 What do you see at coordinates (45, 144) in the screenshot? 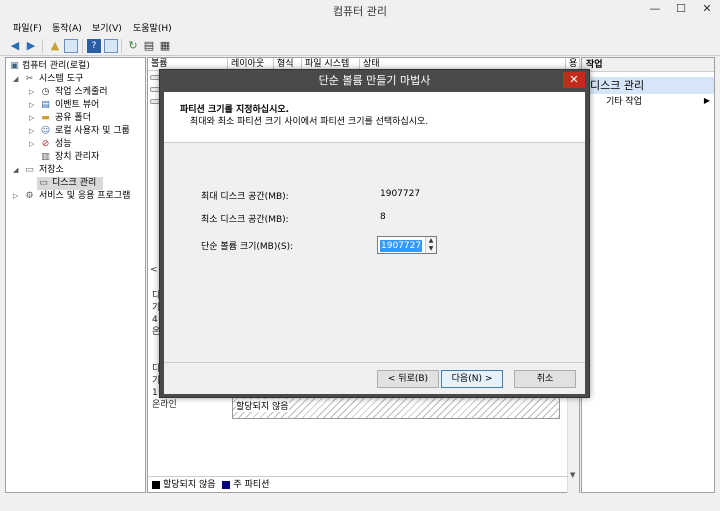
I see `performance-icon: ⊘` at bounding box center [45, 144].